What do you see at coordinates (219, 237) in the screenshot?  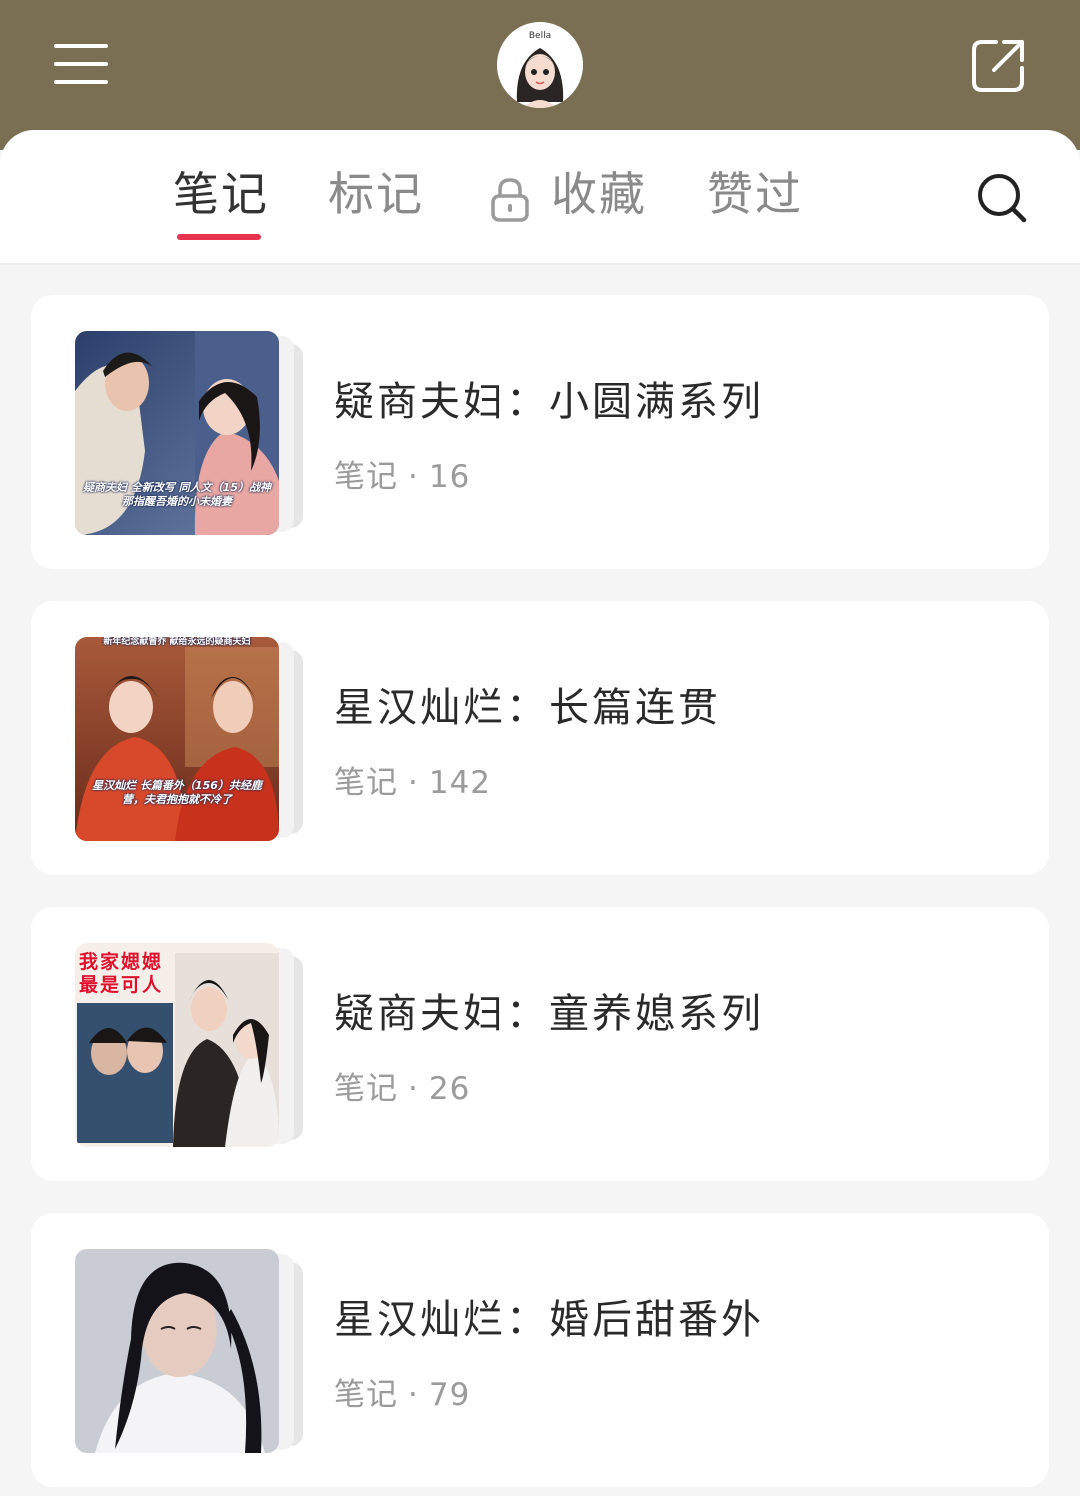 I see `active-tab-indicator` at bounding box center [219, 237].